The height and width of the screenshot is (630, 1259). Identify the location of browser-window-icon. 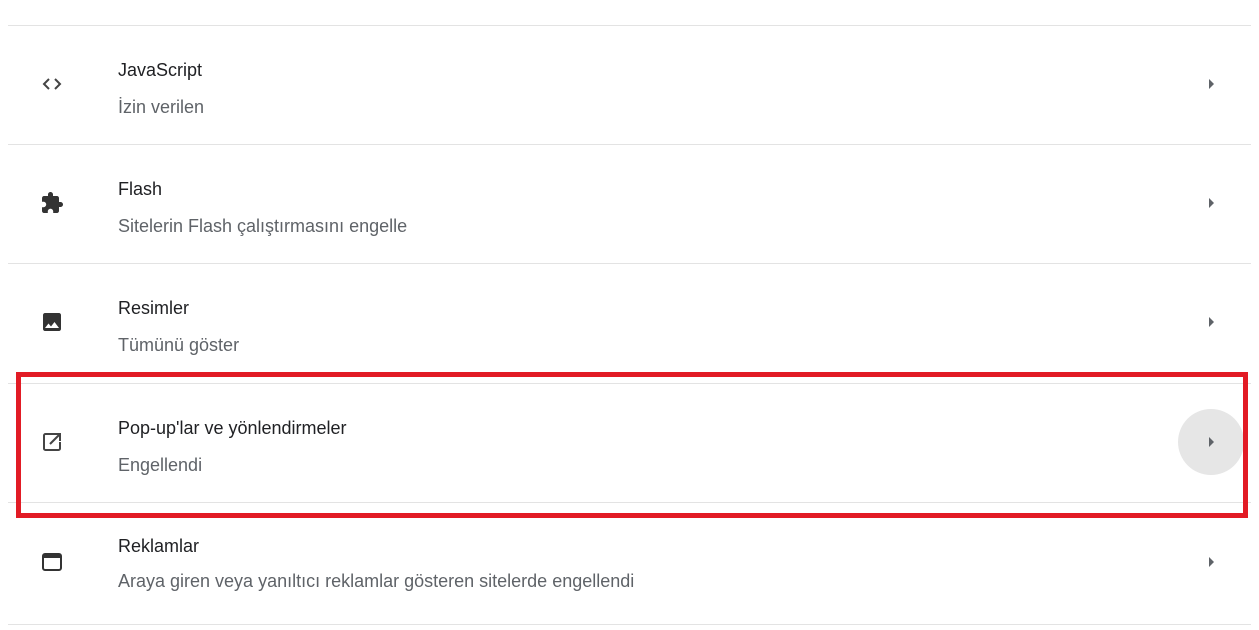
(52, 562).